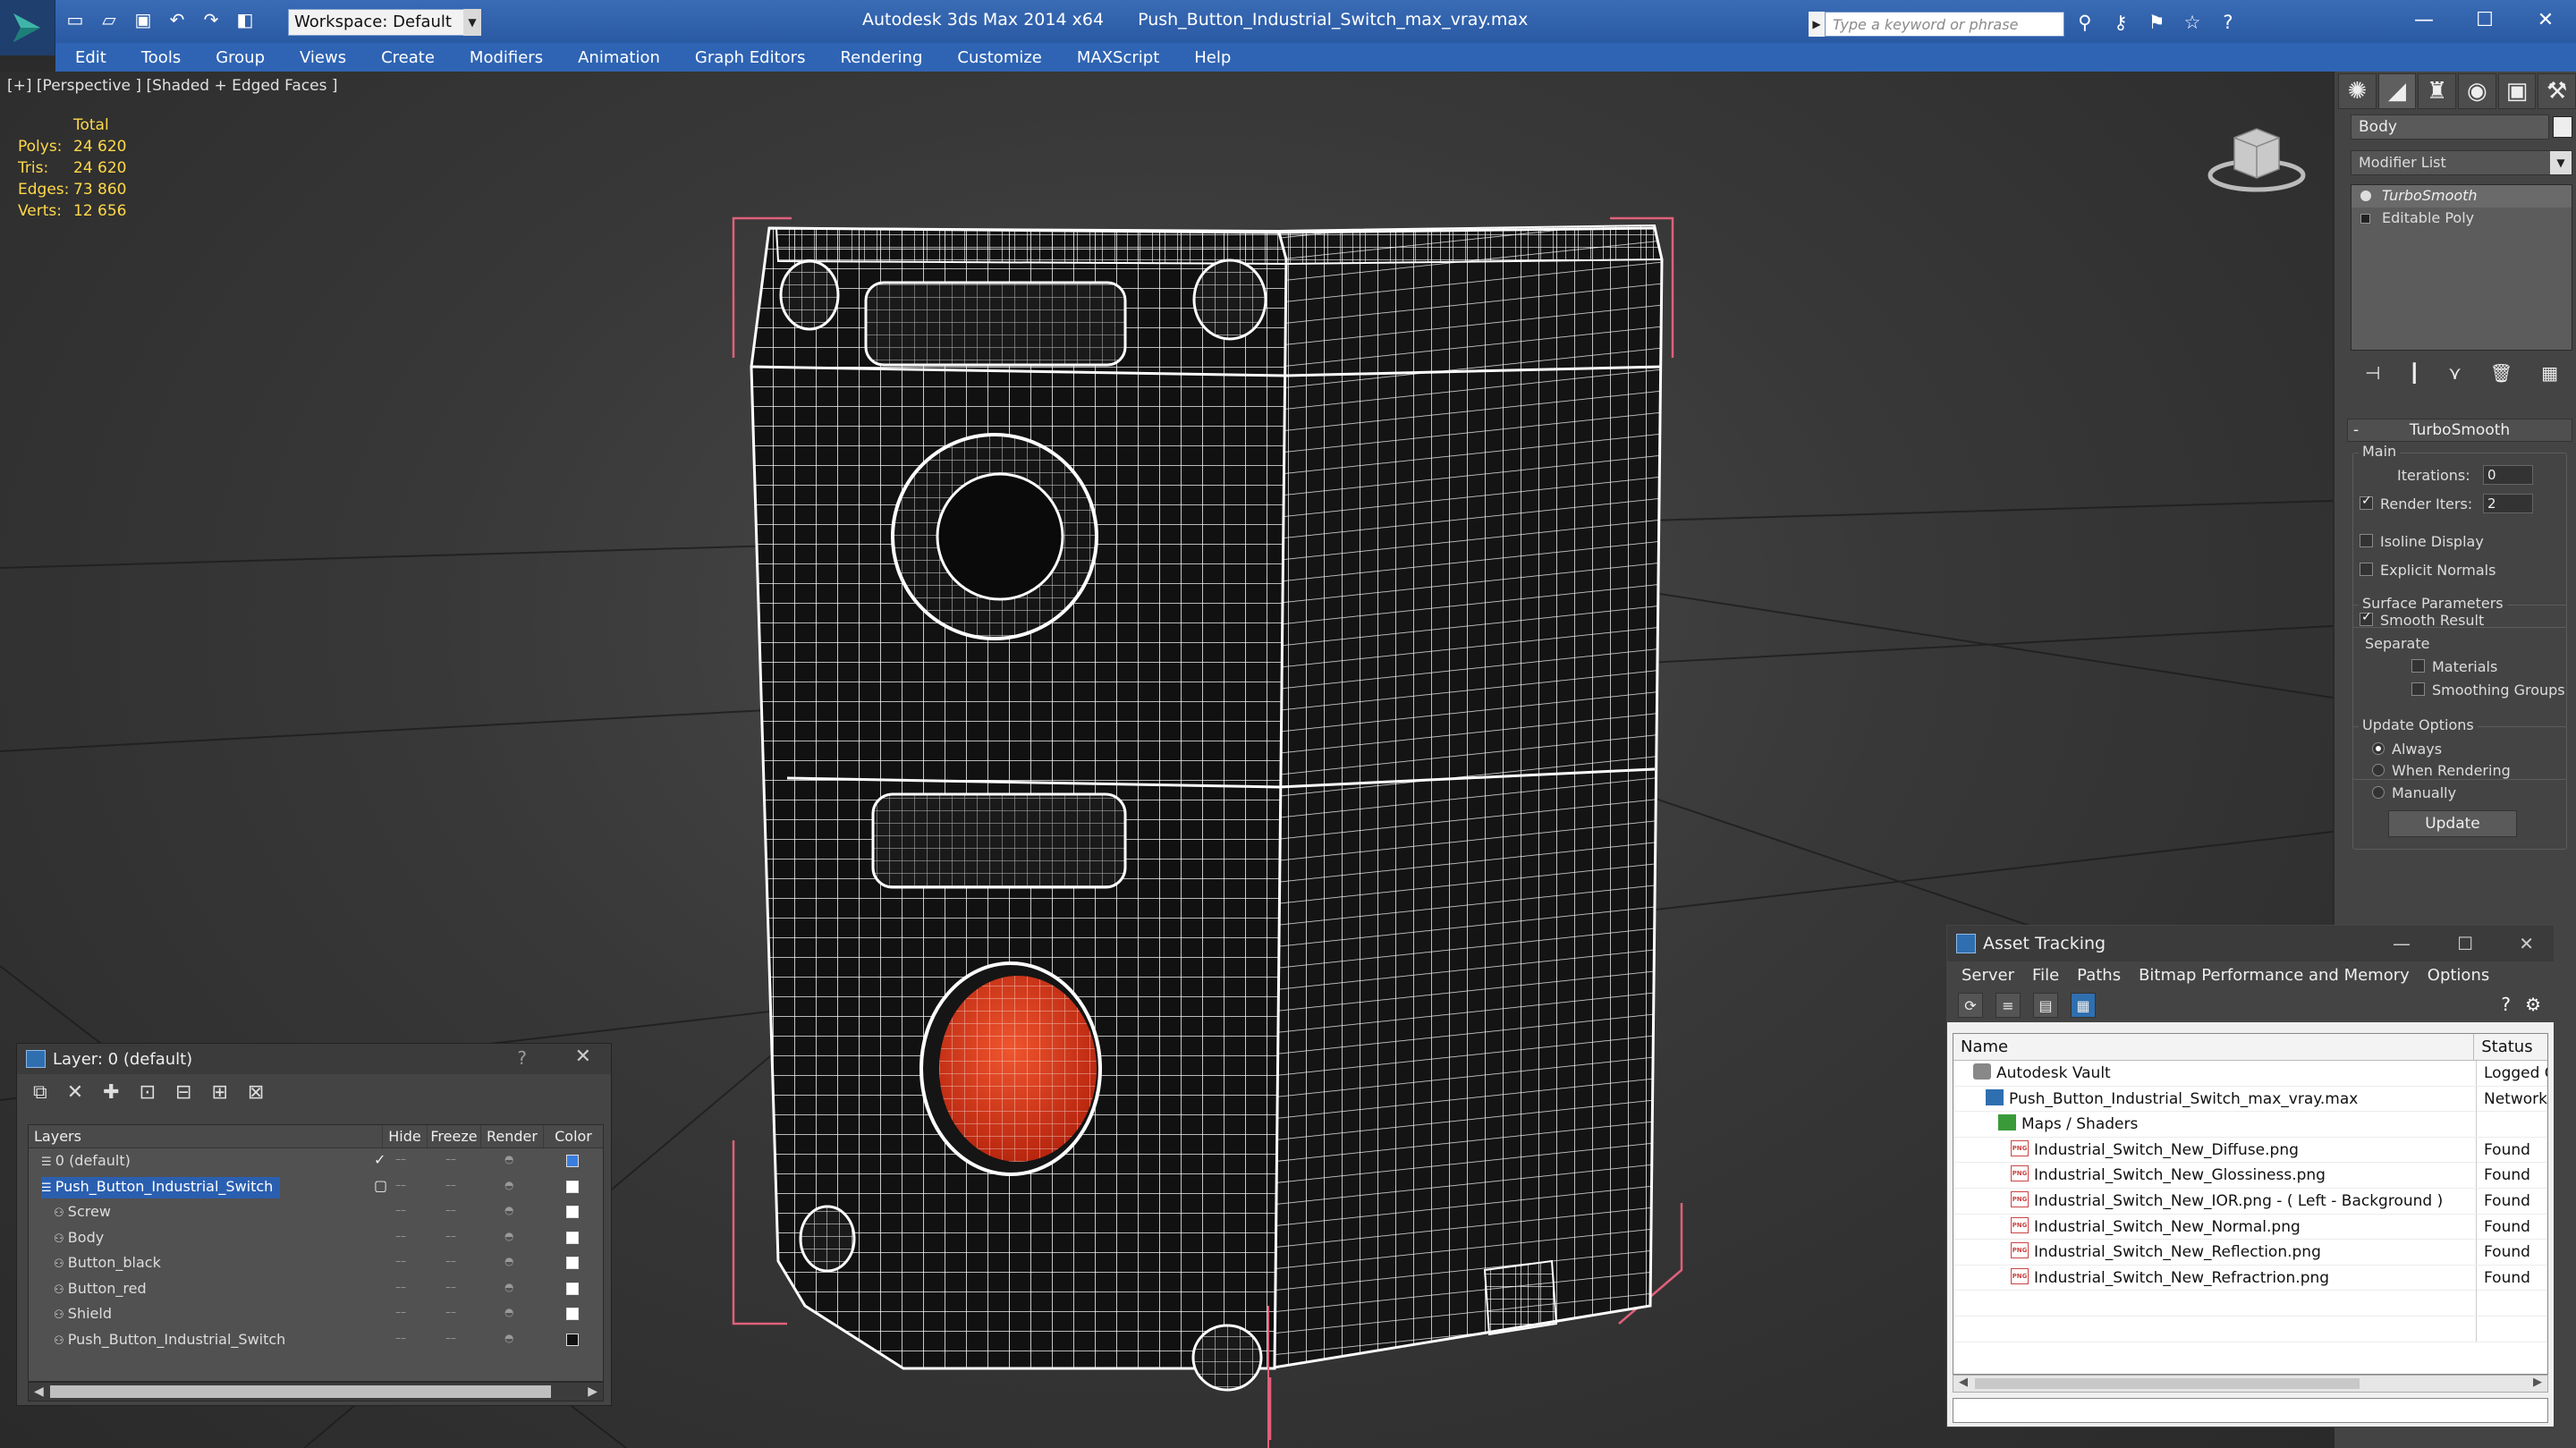 This screenshot has height=1448, width=2576. What do you see at coordinates (206, 1136) in the screenshot?
I see `column-layers: Layers` at bounding box center [206, 1136].